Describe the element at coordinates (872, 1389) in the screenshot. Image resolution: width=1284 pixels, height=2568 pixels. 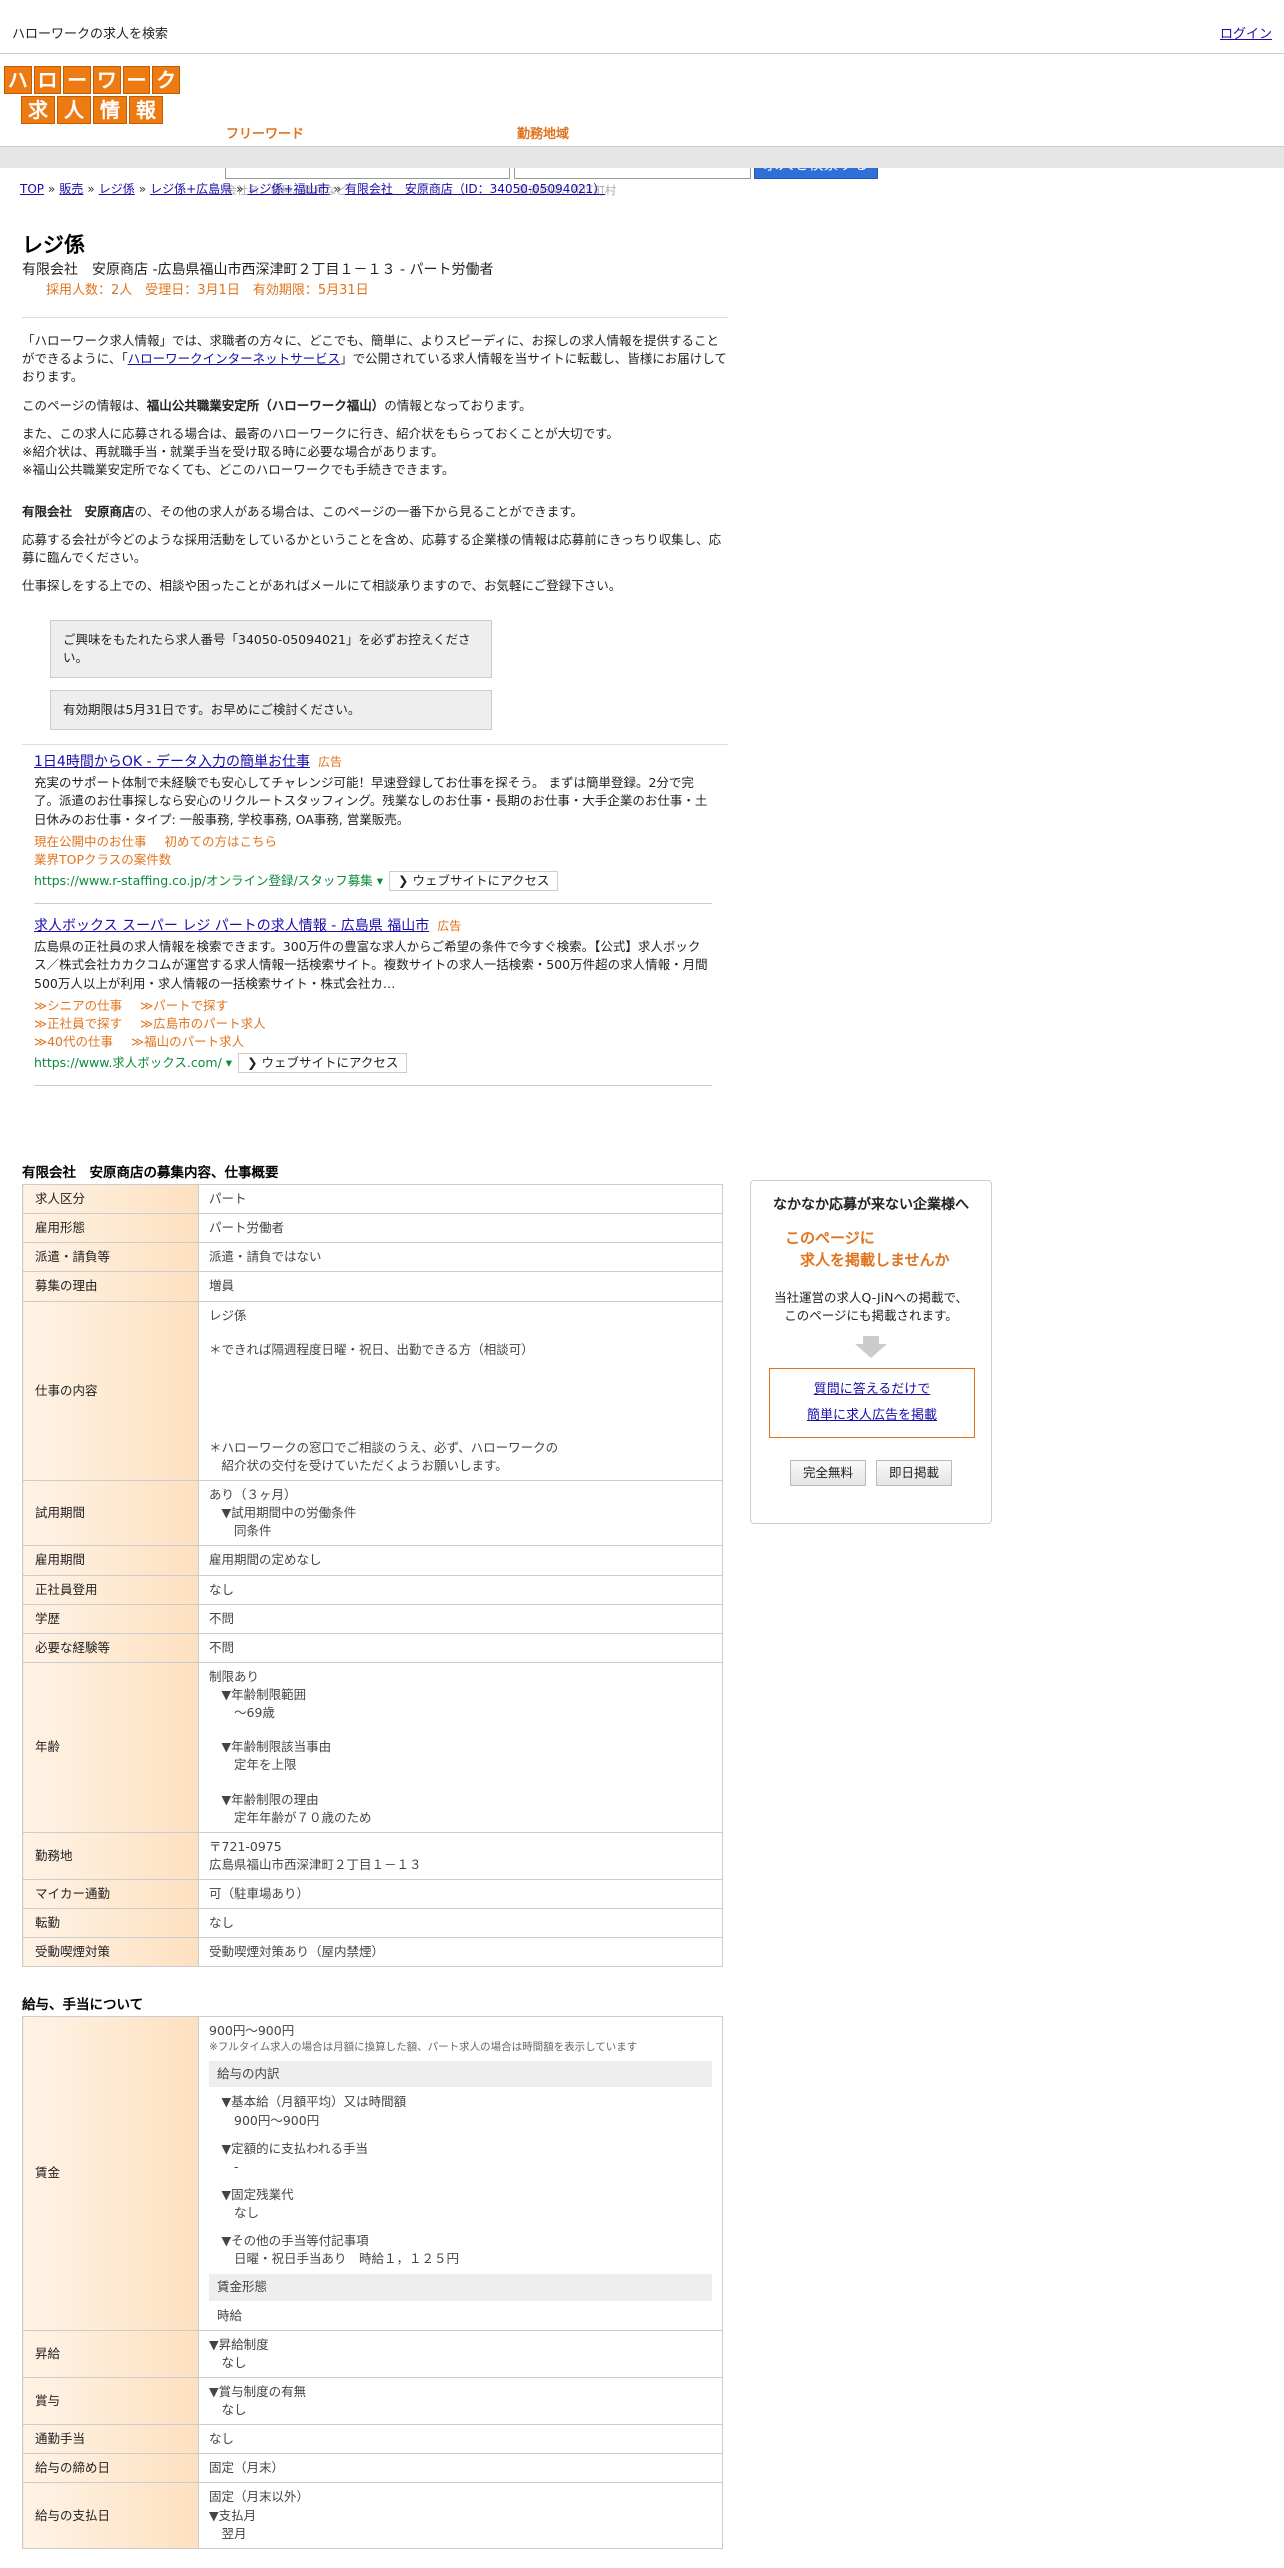
I see `sidebar-link-question: 質問に答えるだけで` at that location.